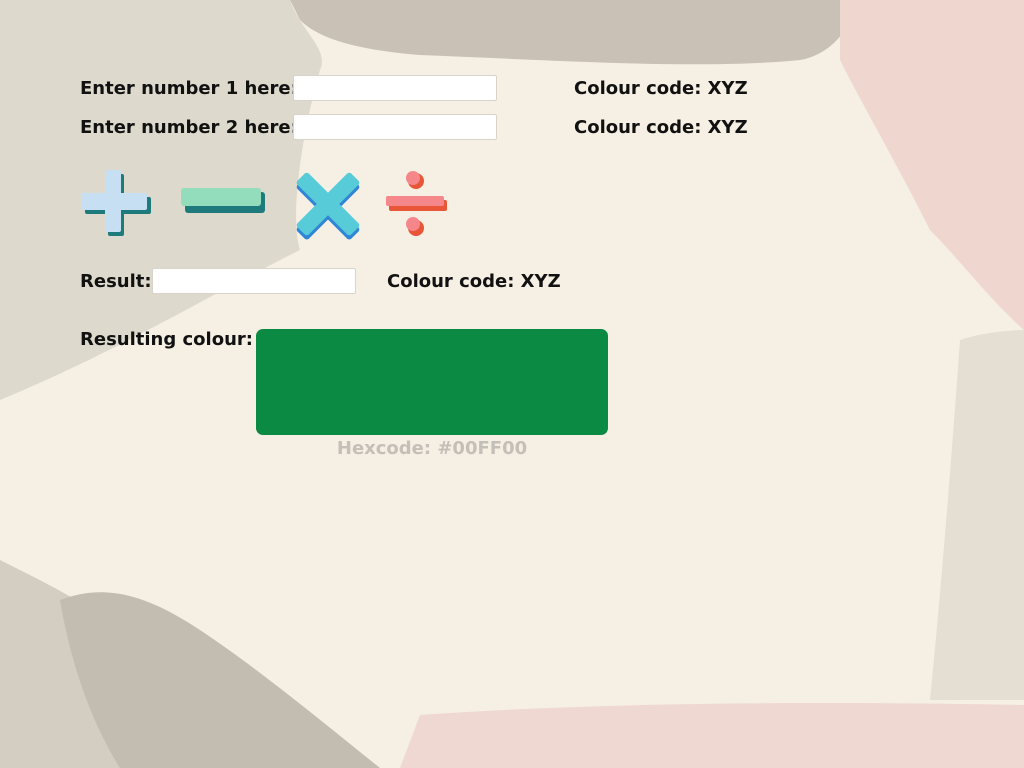 This screenshot has width=1024, height=768. I want to click on divide-button, so click(415, 202).